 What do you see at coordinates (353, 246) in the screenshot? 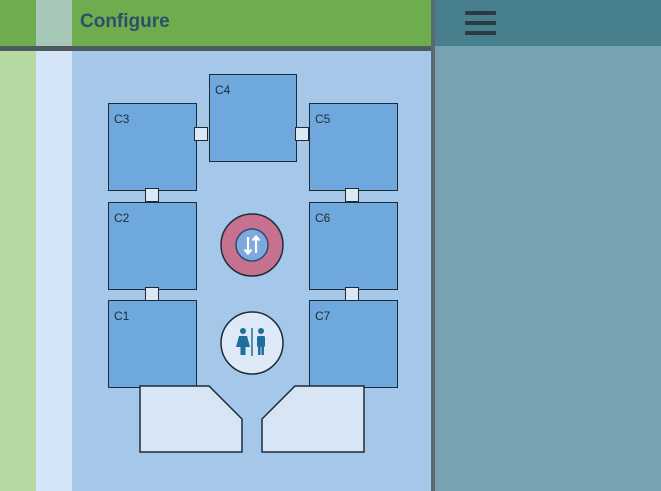
I see `cabin-c6: C6` at bounding box center [353, 246].